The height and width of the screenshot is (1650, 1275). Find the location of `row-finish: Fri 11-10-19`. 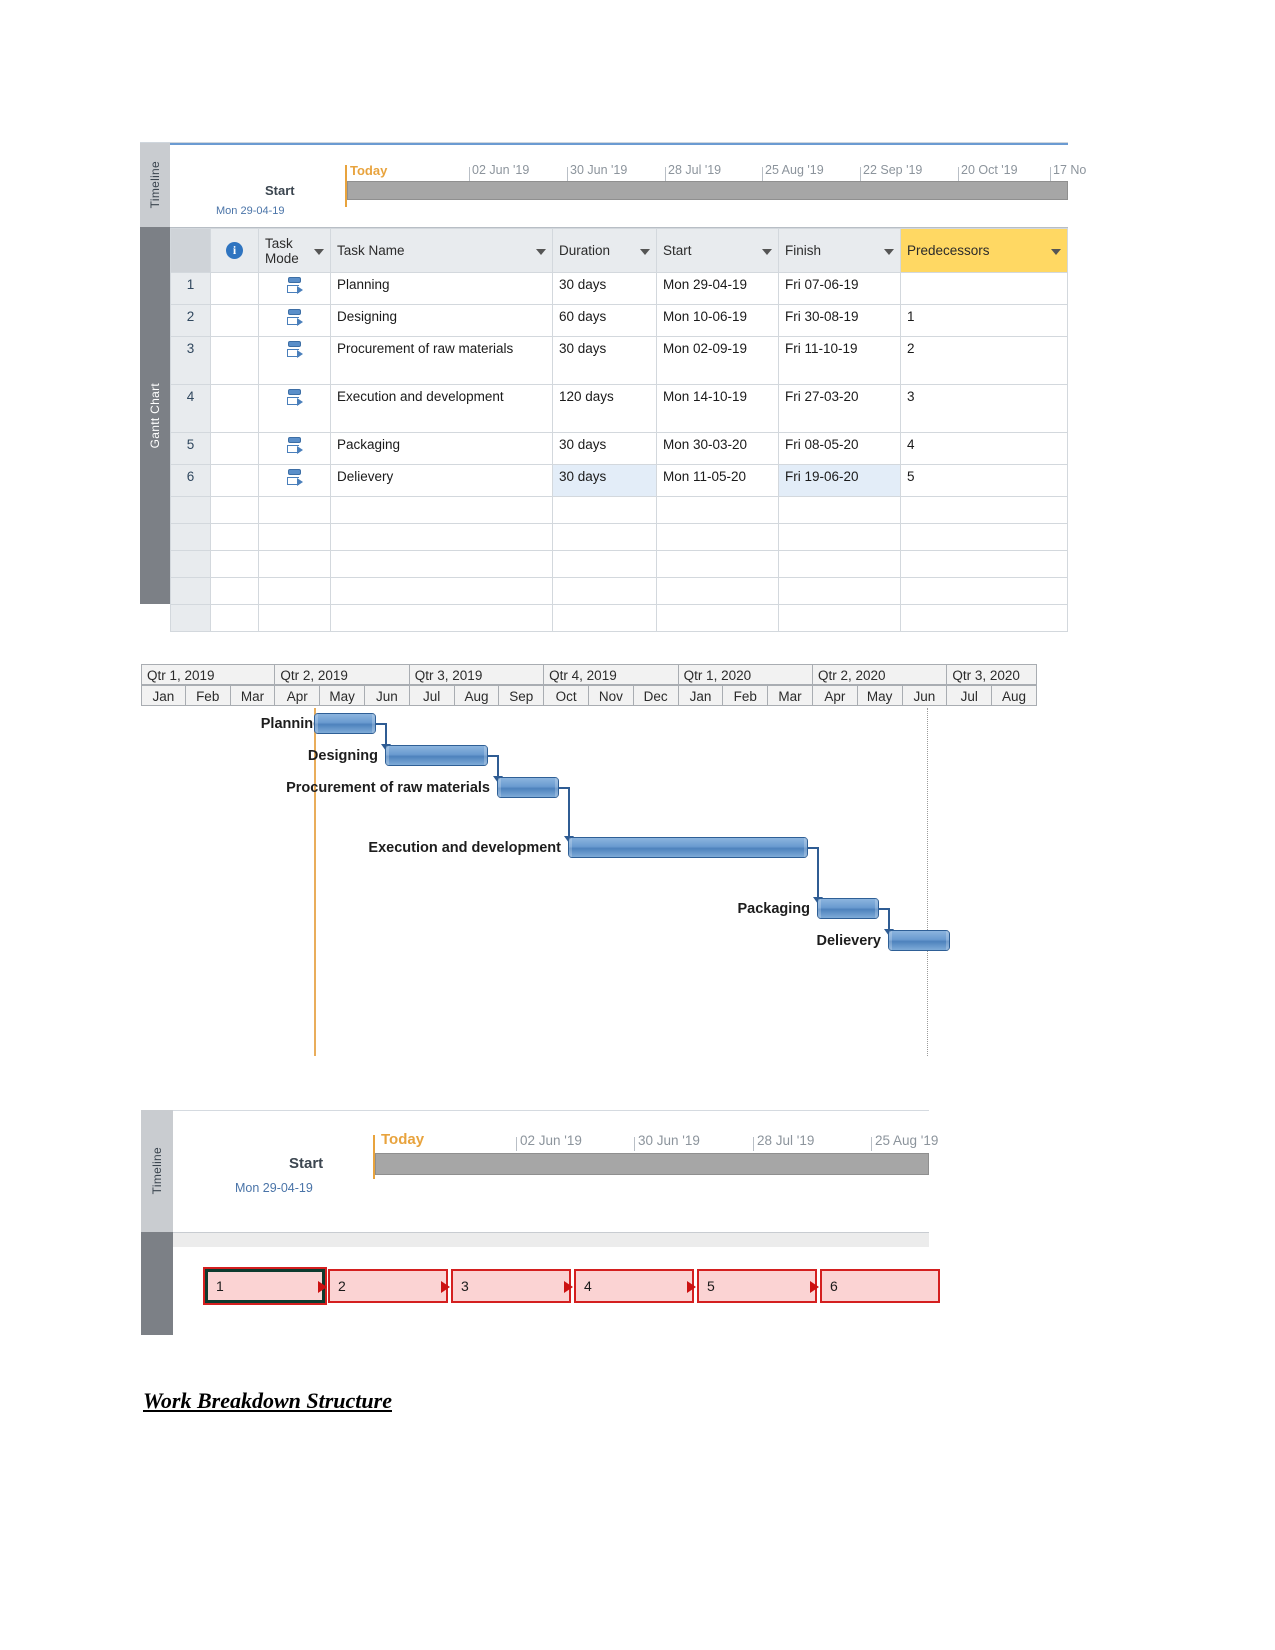

row-finish: Fri 11-10-19 is located at coordinates (839, 360).